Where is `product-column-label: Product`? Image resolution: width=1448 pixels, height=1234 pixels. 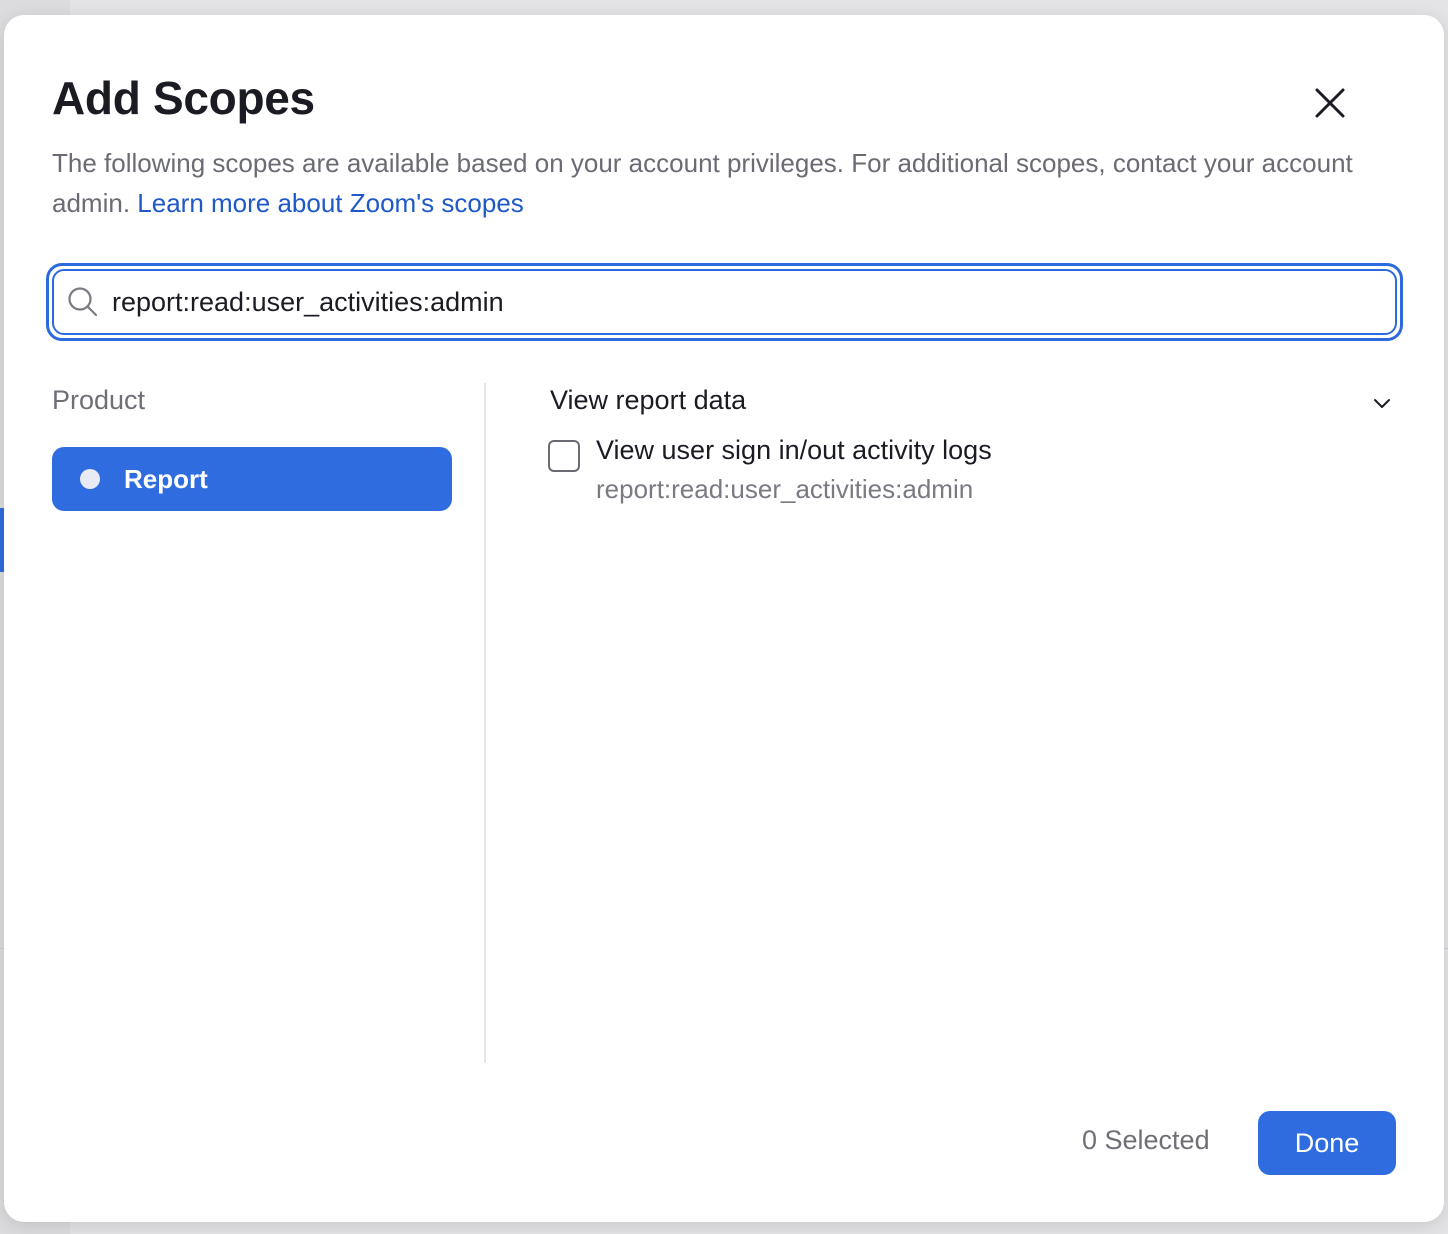
product-column-label: Product is located at coordinates (99, 400).